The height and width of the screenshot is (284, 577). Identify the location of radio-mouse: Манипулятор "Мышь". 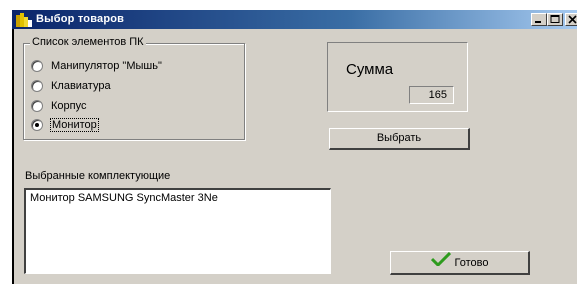
(96, 65).